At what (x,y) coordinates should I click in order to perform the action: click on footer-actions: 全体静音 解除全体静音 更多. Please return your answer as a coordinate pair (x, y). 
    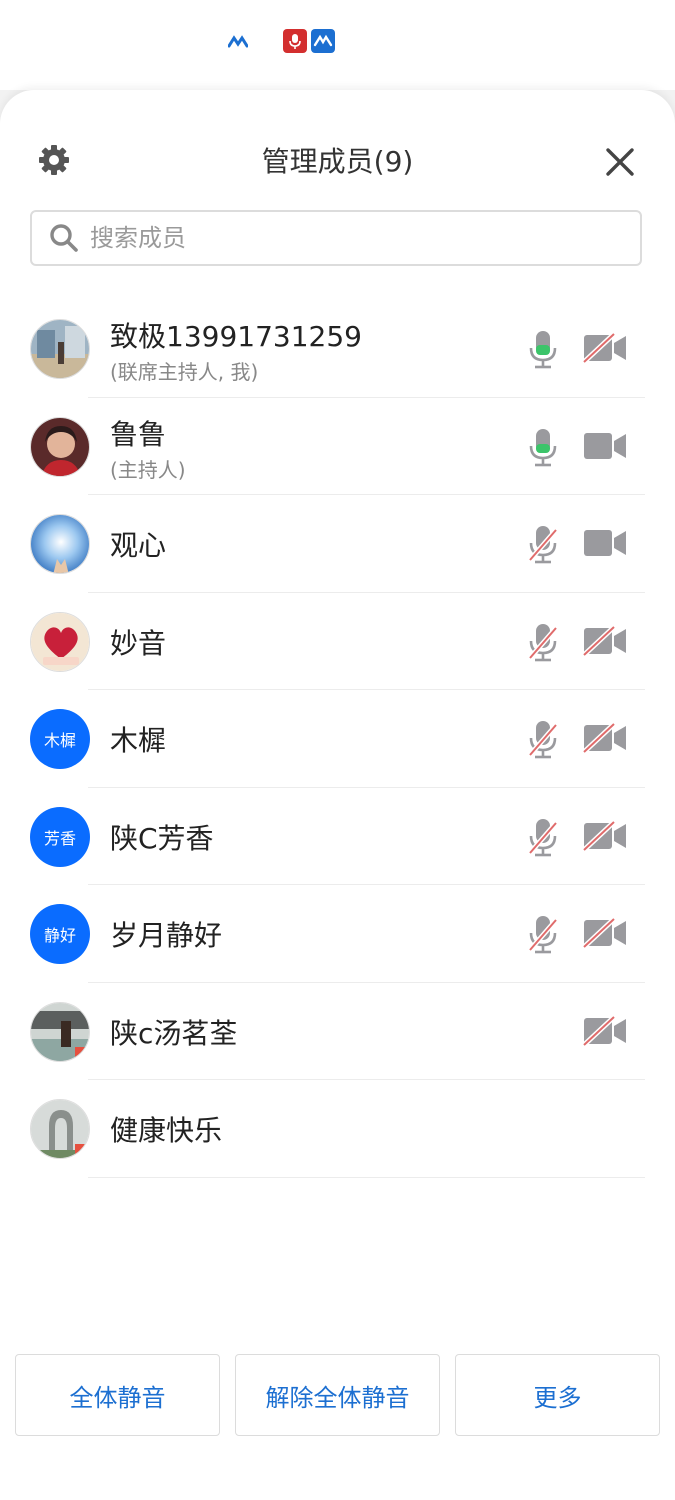
    Looking at the image, I should click on (337, 1395).